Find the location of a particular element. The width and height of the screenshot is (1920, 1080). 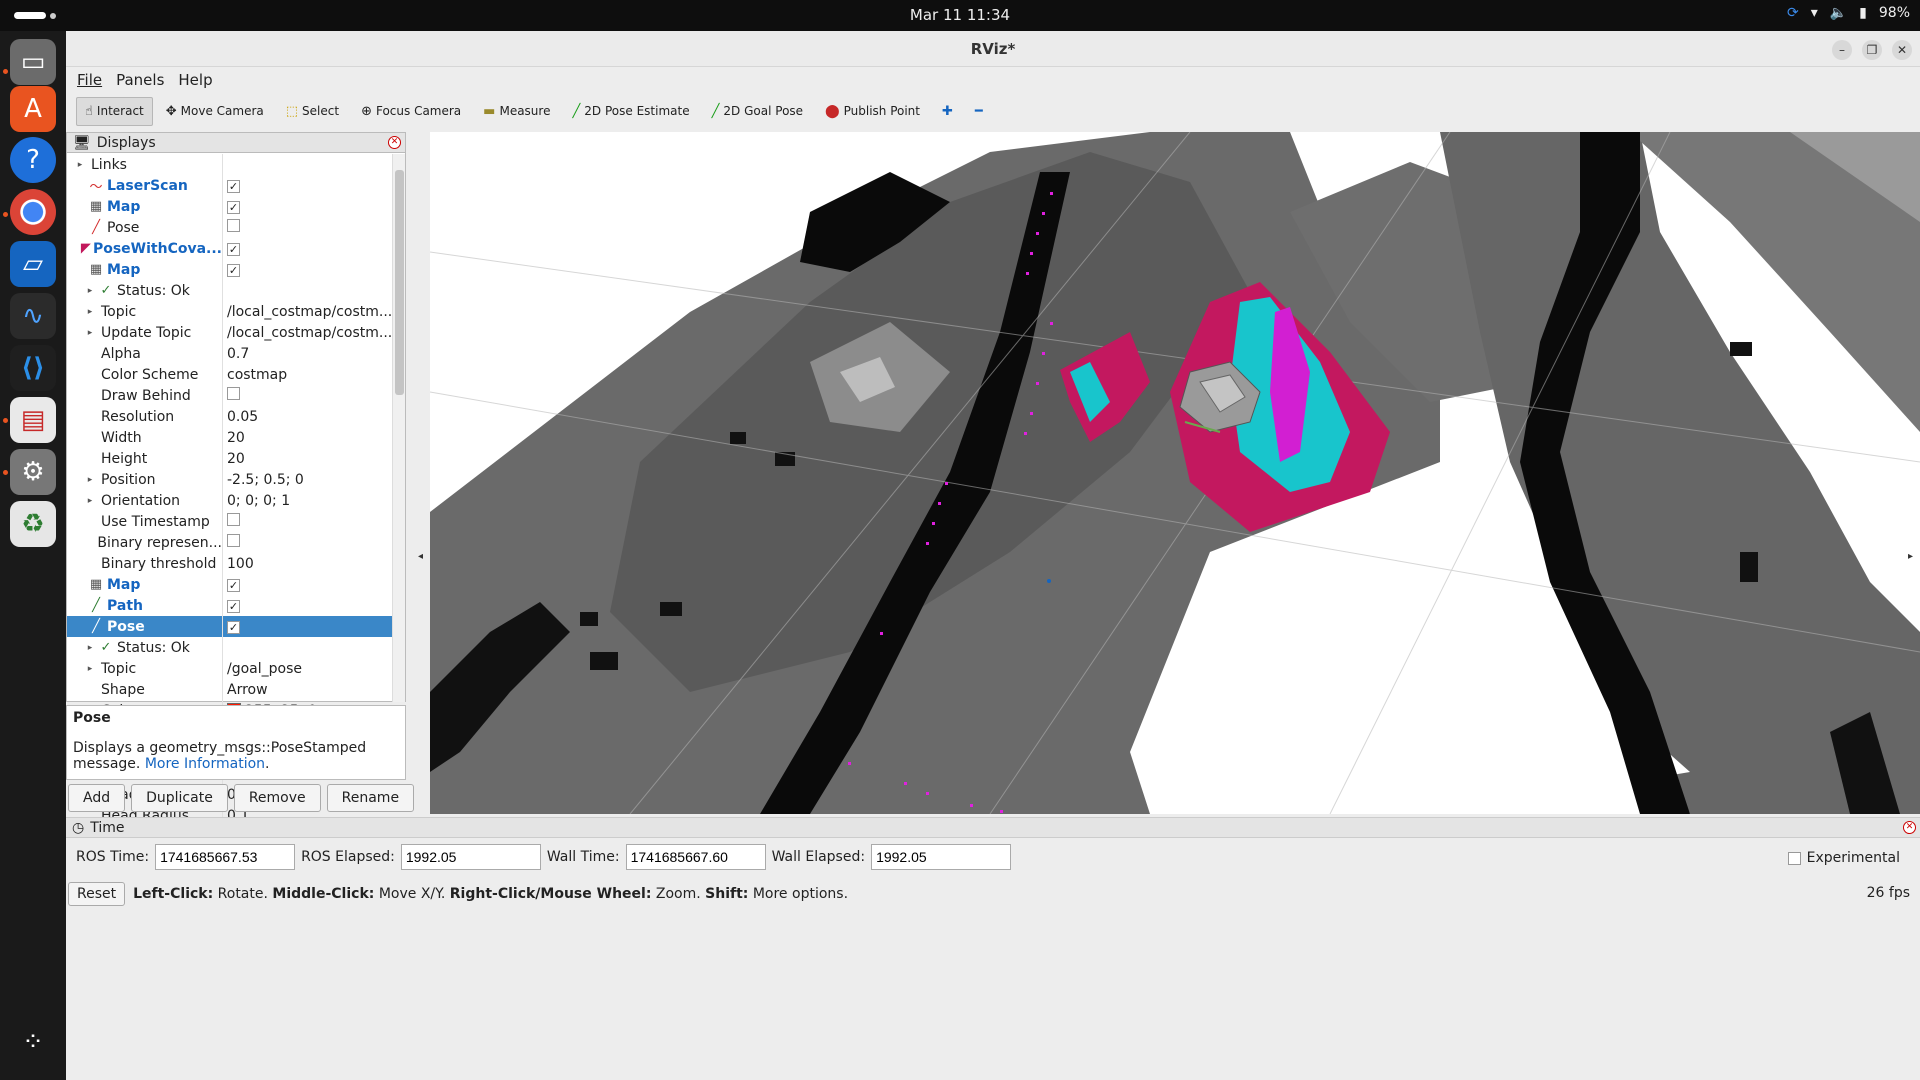

ros-elapsed-field is located at coordinates (470, 857).